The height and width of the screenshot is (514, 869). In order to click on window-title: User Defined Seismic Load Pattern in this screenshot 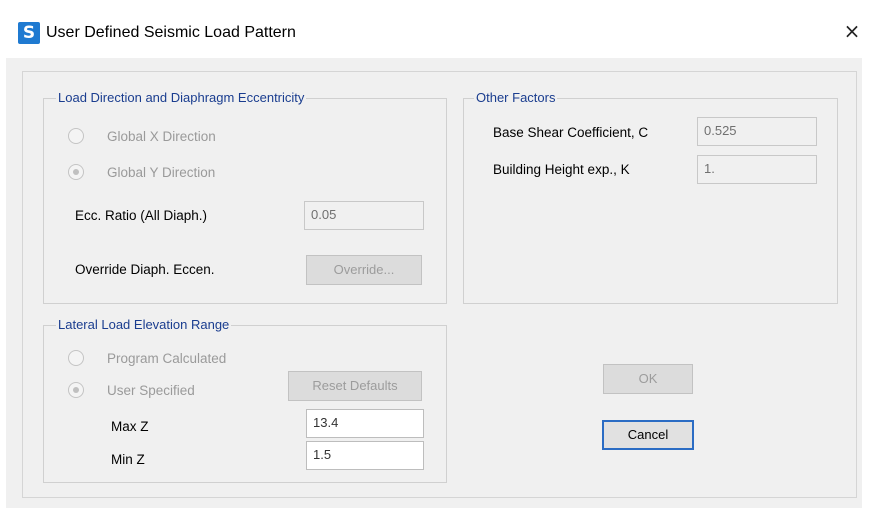, I will do `click(171, 32)`.